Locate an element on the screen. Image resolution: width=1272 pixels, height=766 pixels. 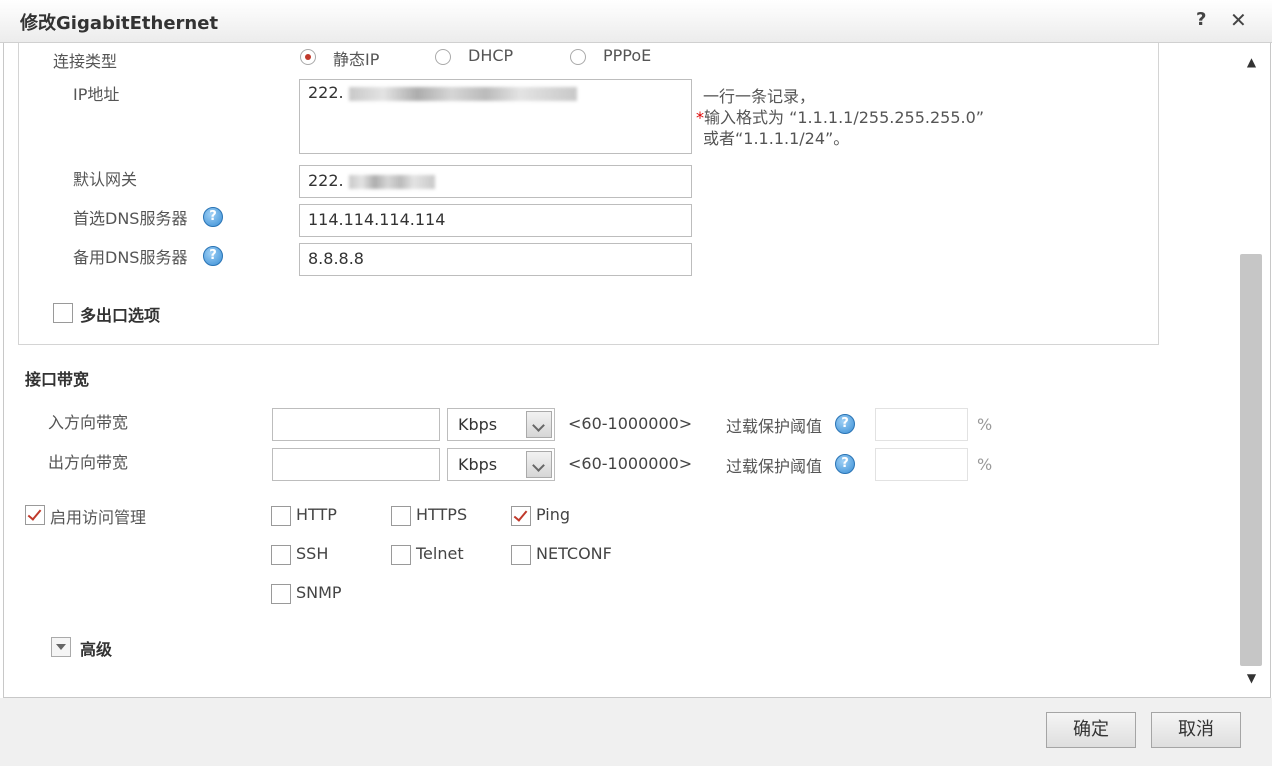
ping-label: Ping is located at coordinates (553, 514).